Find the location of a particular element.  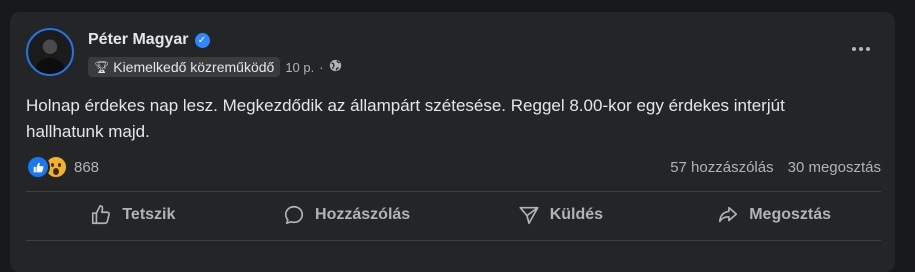

contributor-badge: 🏆︎ Kiemelkedő közreműködő is located at coordinates (184, 67).